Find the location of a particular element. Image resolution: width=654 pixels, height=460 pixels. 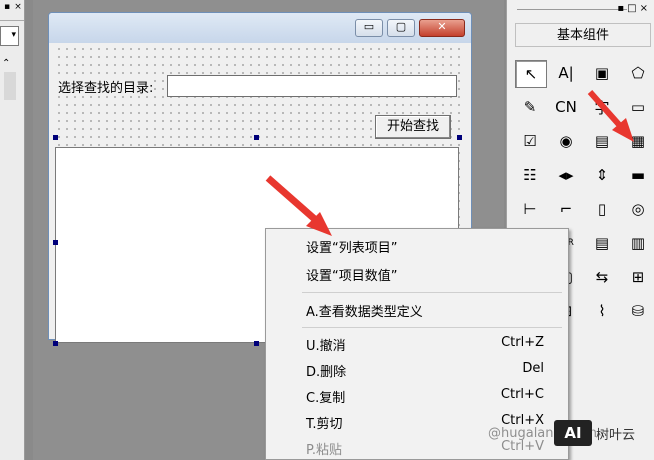

watermark-text: 树叶云 is located at coordinates (616, 435).